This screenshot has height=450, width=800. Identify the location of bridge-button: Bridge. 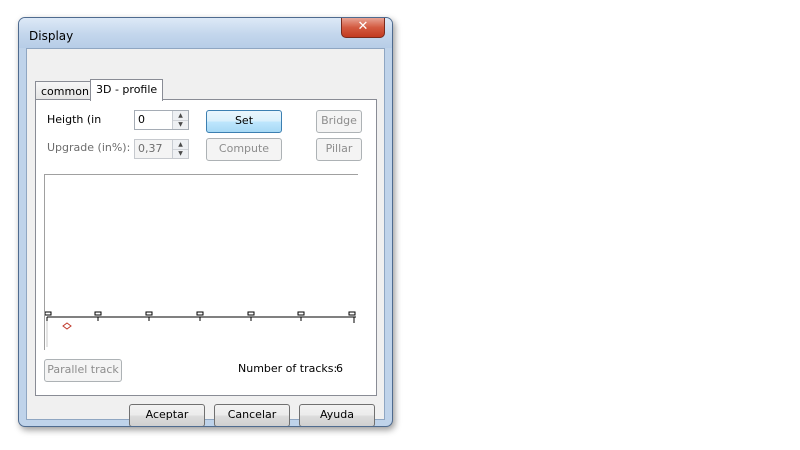
(339, 121).